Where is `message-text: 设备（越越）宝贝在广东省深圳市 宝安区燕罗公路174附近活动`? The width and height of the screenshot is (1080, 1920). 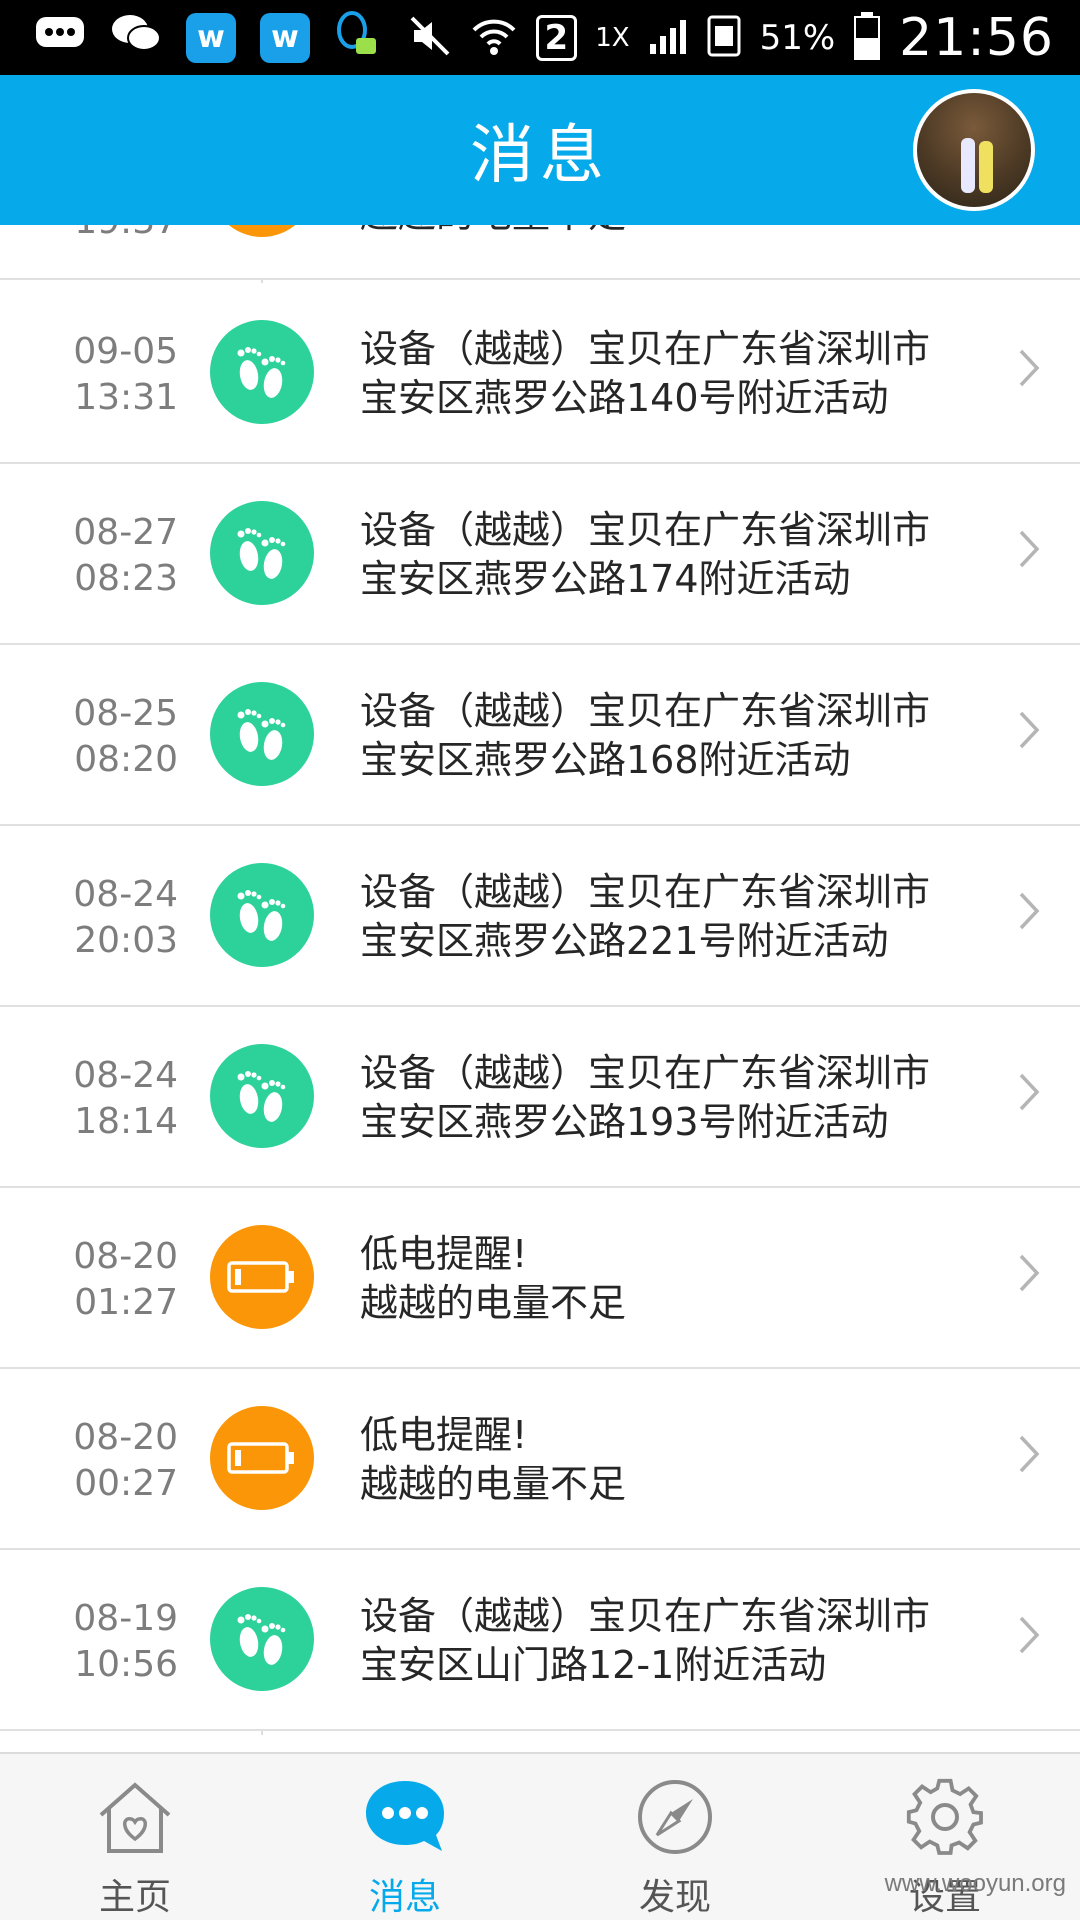 message-text: 设备（越越）宝贝在广东省深圳市 宝安区燕罗公路174附近活动 is located at coordinates (675, 555).